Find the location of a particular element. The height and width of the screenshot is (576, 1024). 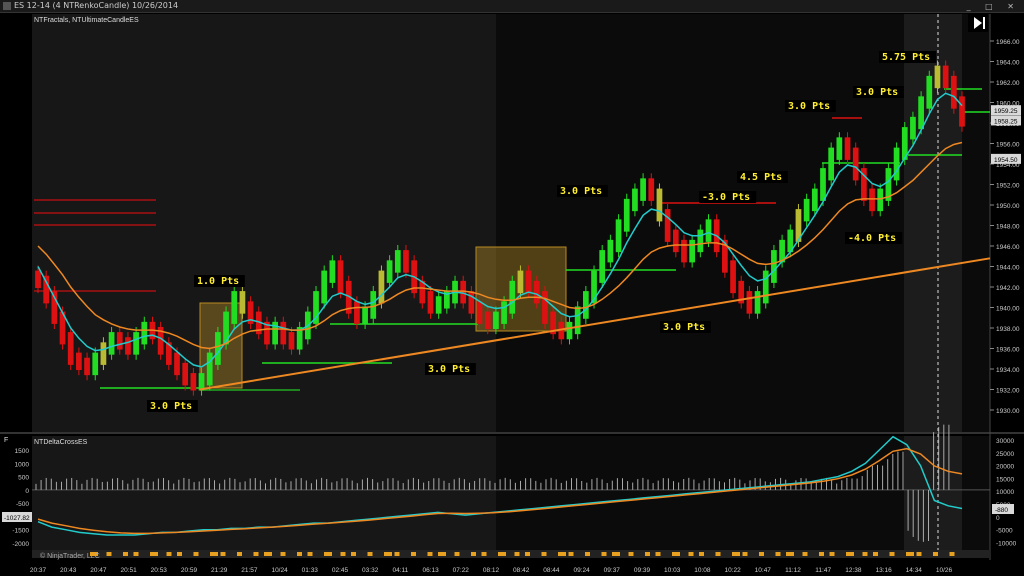

annotation-text-4: 3.0 Pts is located at coordinates (581, 191).